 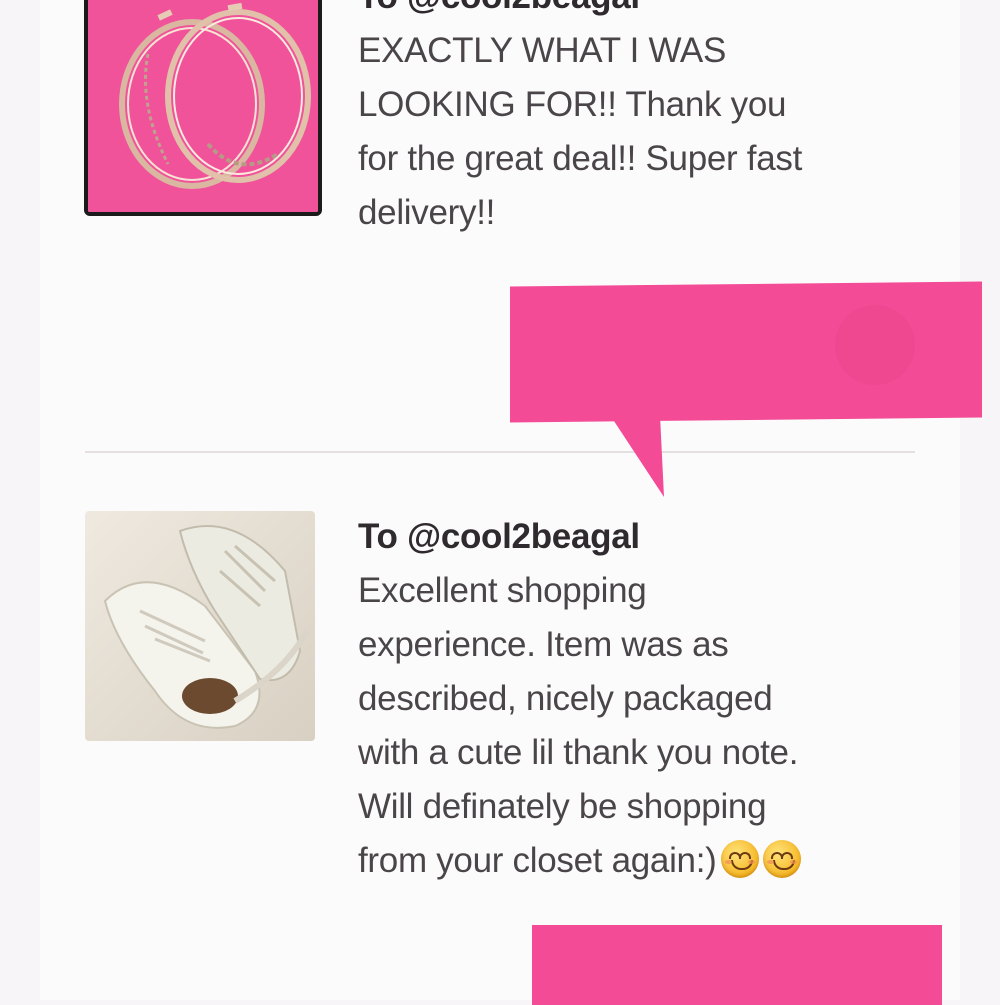 I want to click on hoop-earrings-image, so click(x=203, y=106).